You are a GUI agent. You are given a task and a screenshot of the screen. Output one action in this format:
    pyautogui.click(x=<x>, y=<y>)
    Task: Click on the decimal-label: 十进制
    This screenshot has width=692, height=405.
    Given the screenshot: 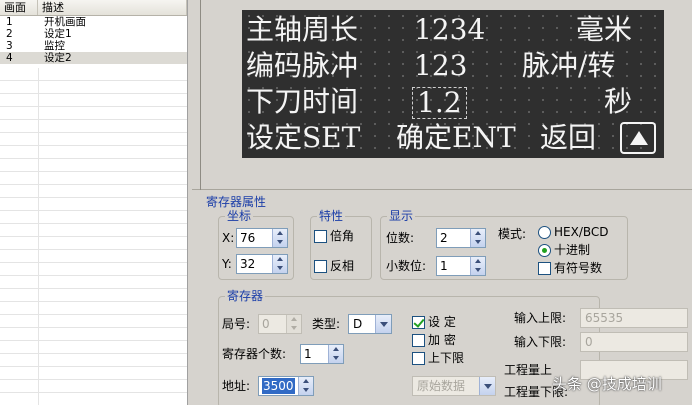 What is the action you would take?
    pyautogui.click(x=572, y=250)
    